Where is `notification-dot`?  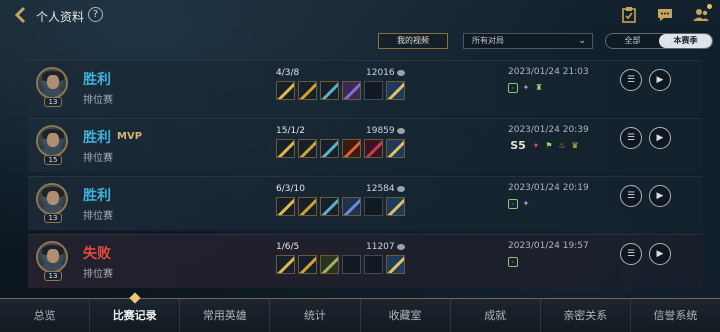
notification-dot is located at coordinates (709, 6).